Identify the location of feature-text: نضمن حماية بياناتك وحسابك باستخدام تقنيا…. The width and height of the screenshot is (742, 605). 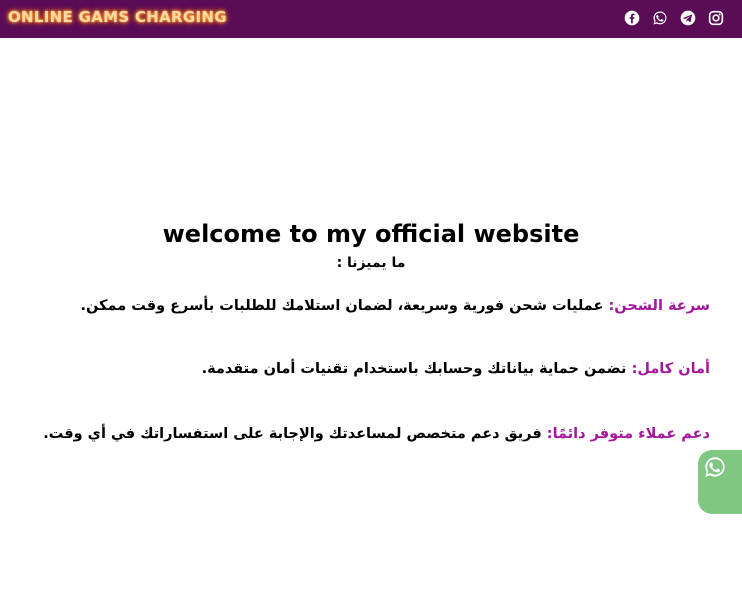
(414, 369).